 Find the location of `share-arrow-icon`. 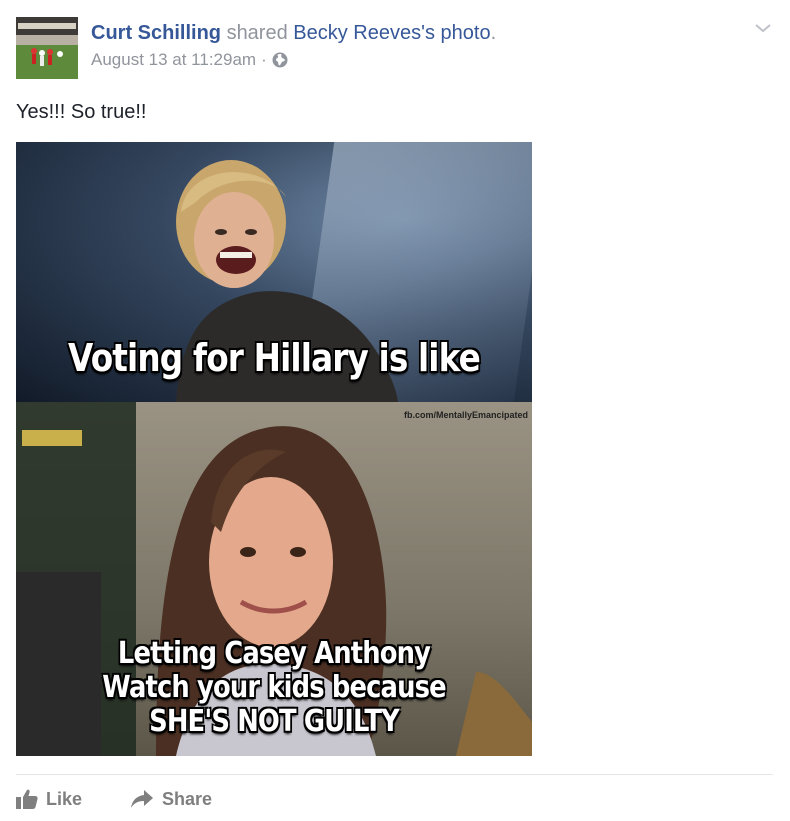

share-arrow-icon is located at coordinates (142, 799).